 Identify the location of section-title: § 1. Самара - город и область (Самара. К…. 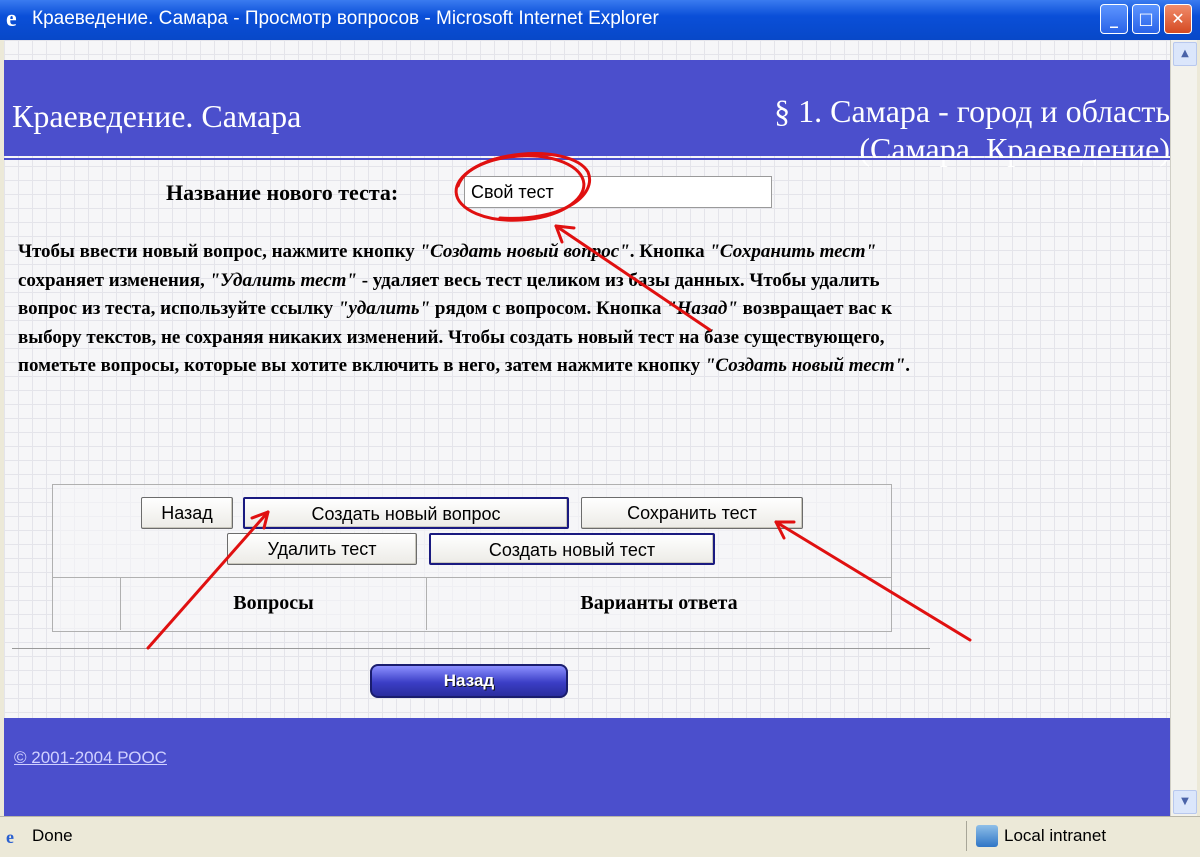
(972, 130).